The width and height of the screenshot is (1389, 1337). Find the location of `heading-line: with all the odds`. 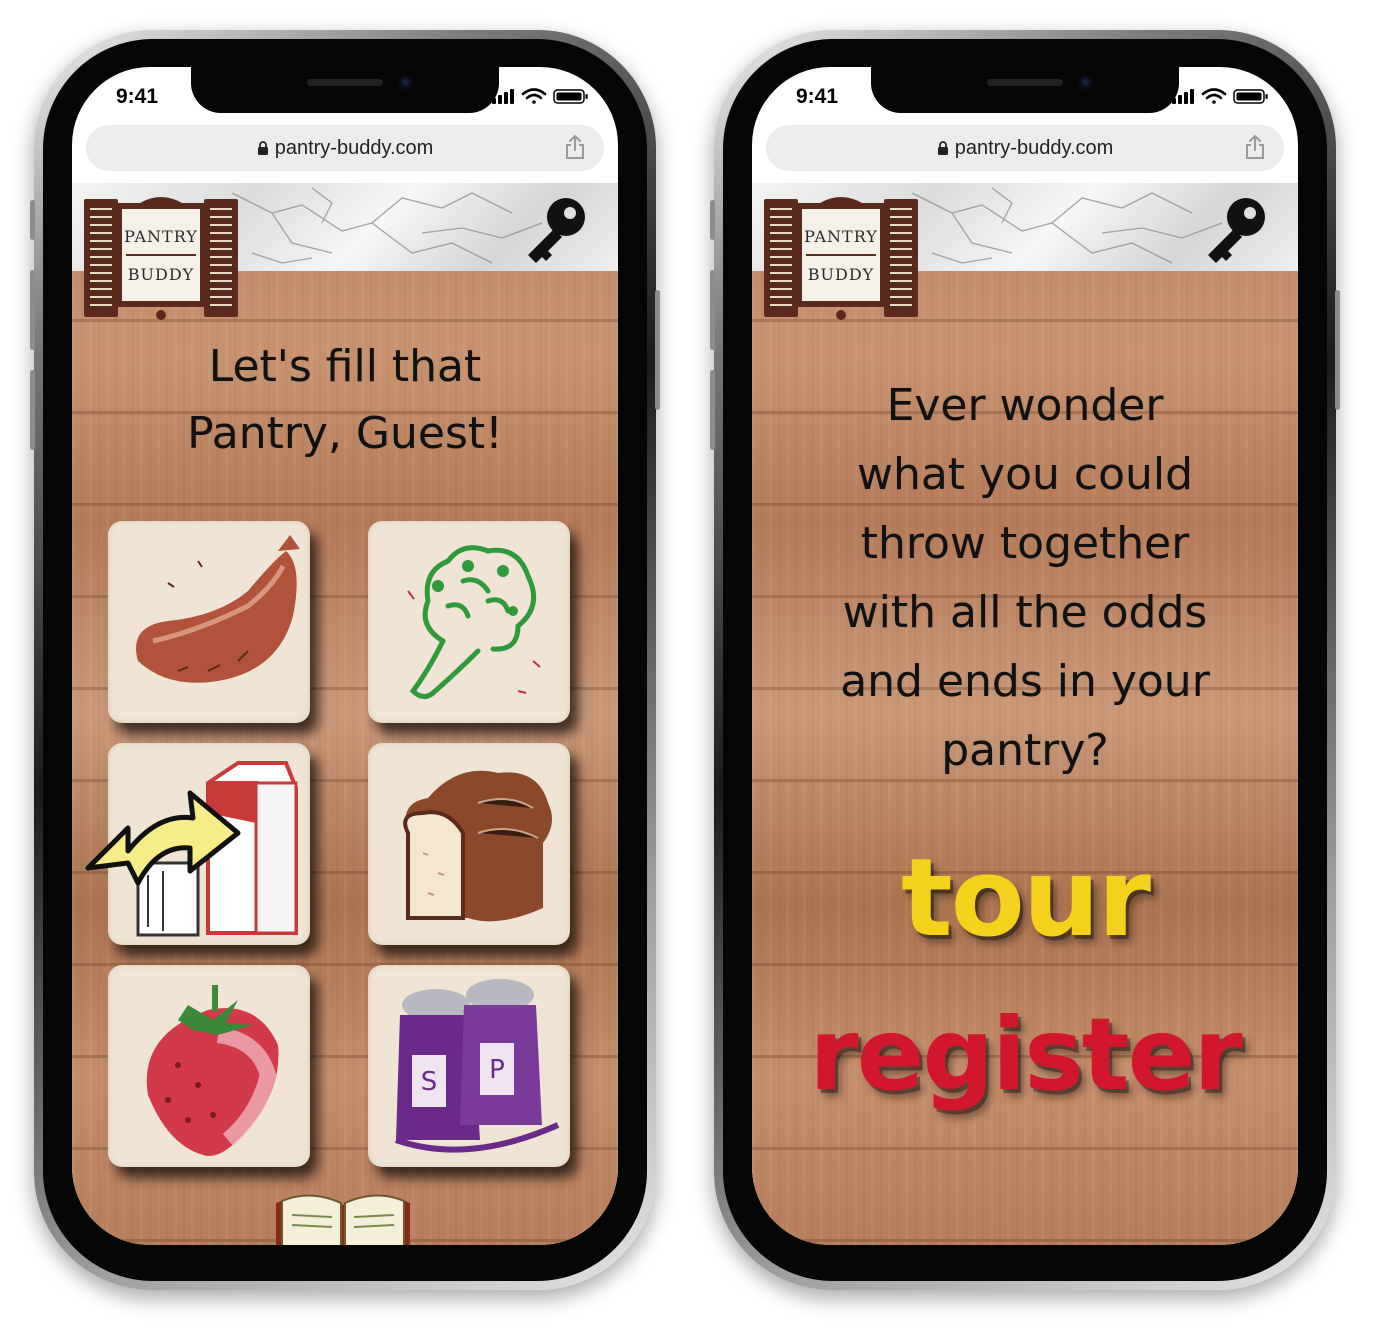

heading-line: with all the odds is located at coordinates (1025, 612).